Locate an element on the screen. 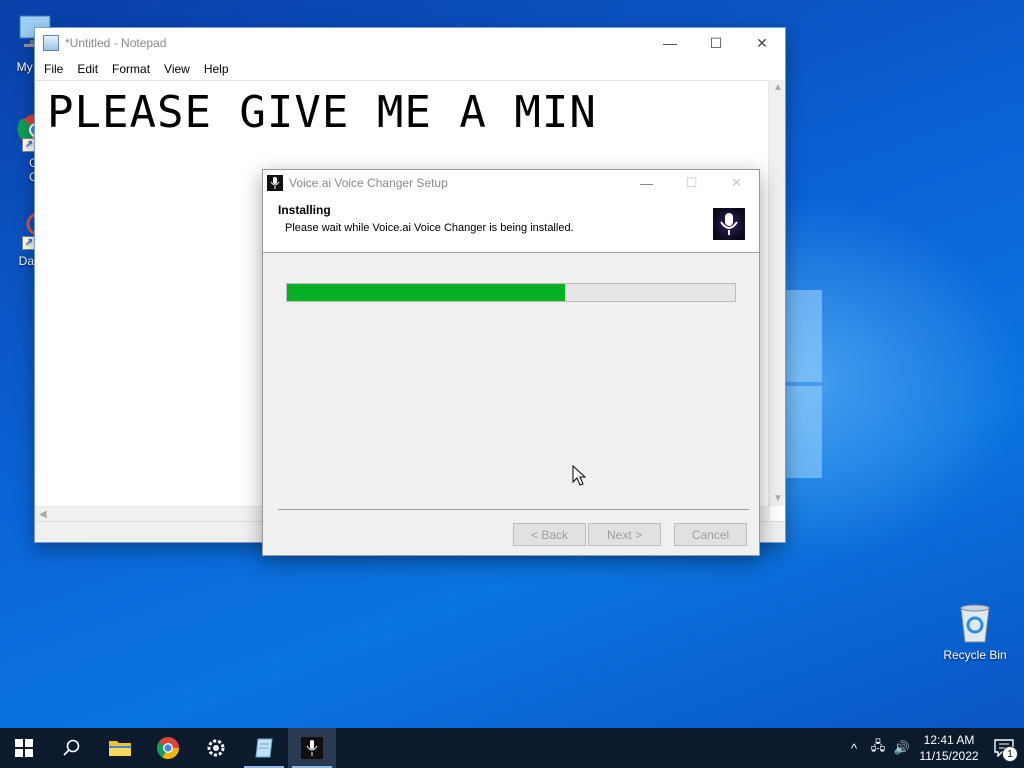 Image resolution: width=1024 pixels, height=768 pixels. window-title: *Untitled - Notepad is located at coordinates (116, 43).